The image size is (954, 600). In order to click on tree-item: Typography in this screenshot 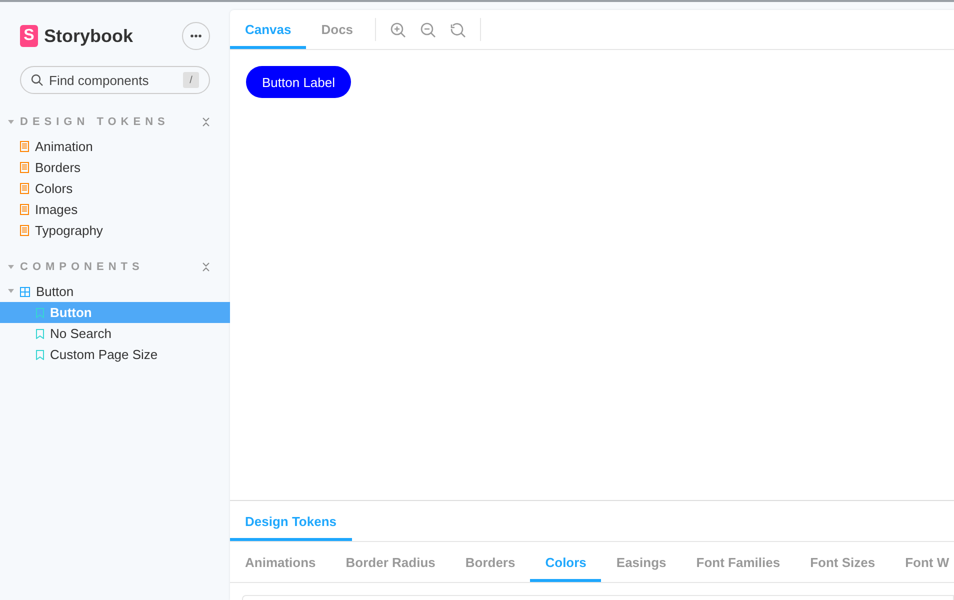, I will do `click(115, 230)`.